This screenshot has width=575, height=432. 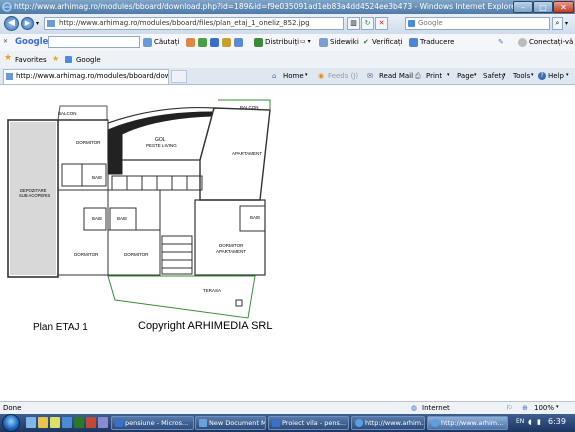 I want to click on home-icon: ⌂, so click(x=274, y=76).